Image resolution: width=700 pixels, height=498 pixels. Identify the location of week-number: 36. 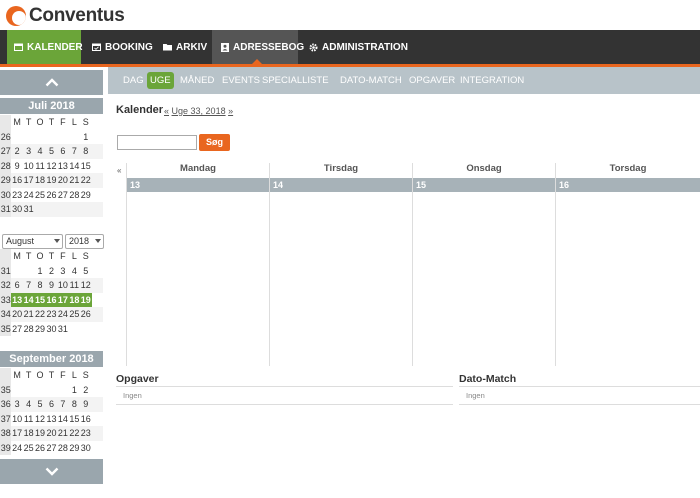
(6, 404).